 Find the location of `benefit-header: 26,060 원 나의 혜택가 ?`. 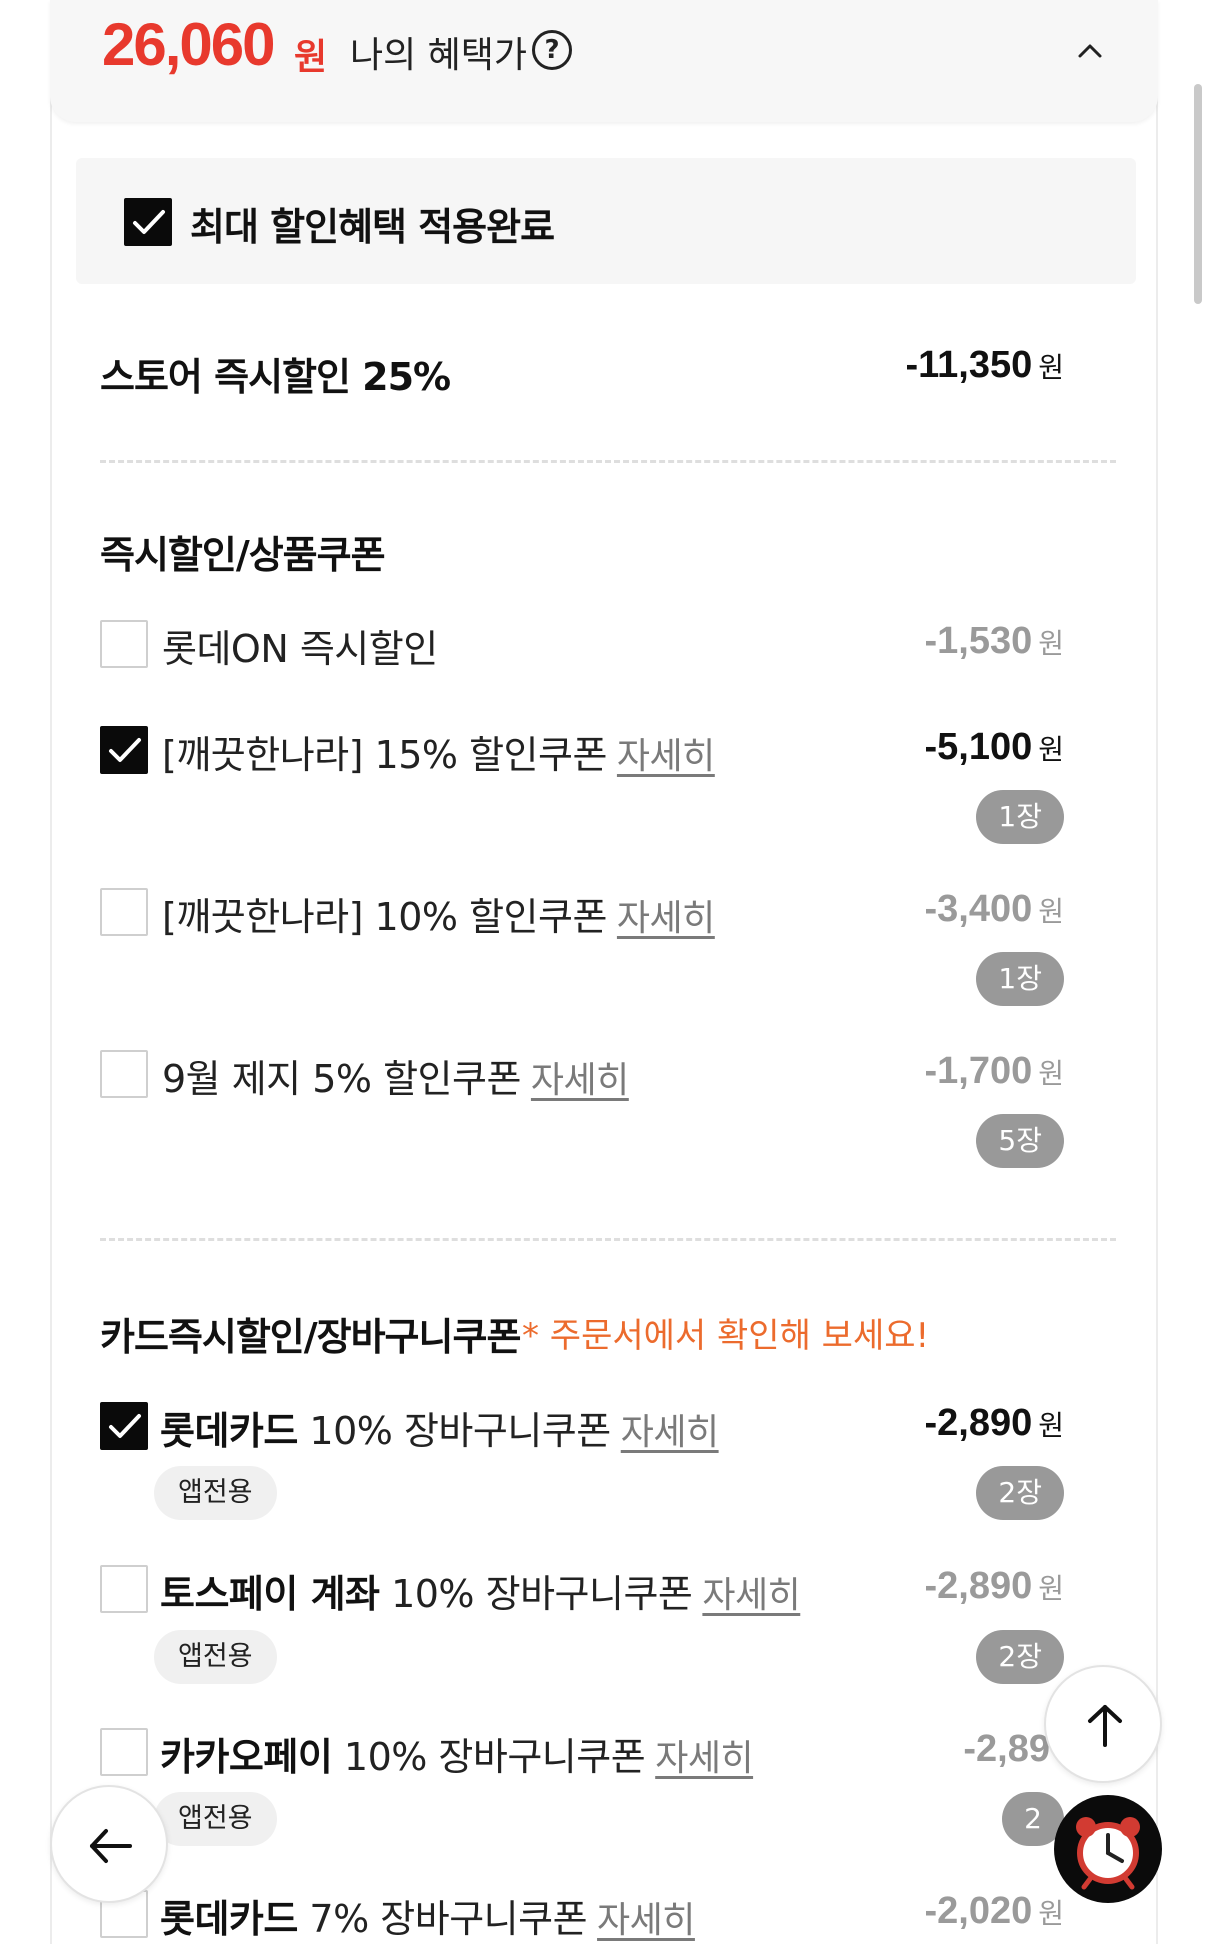

benefit-header: 26,060 원 나의 혜택가 ? is located at coordinates (604, 61).